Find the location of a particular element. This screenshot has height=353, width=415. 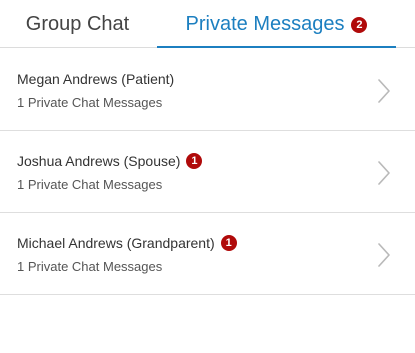

conversation-name-line: Megan Andrews (Patient) is located at coordinates (95, 79).